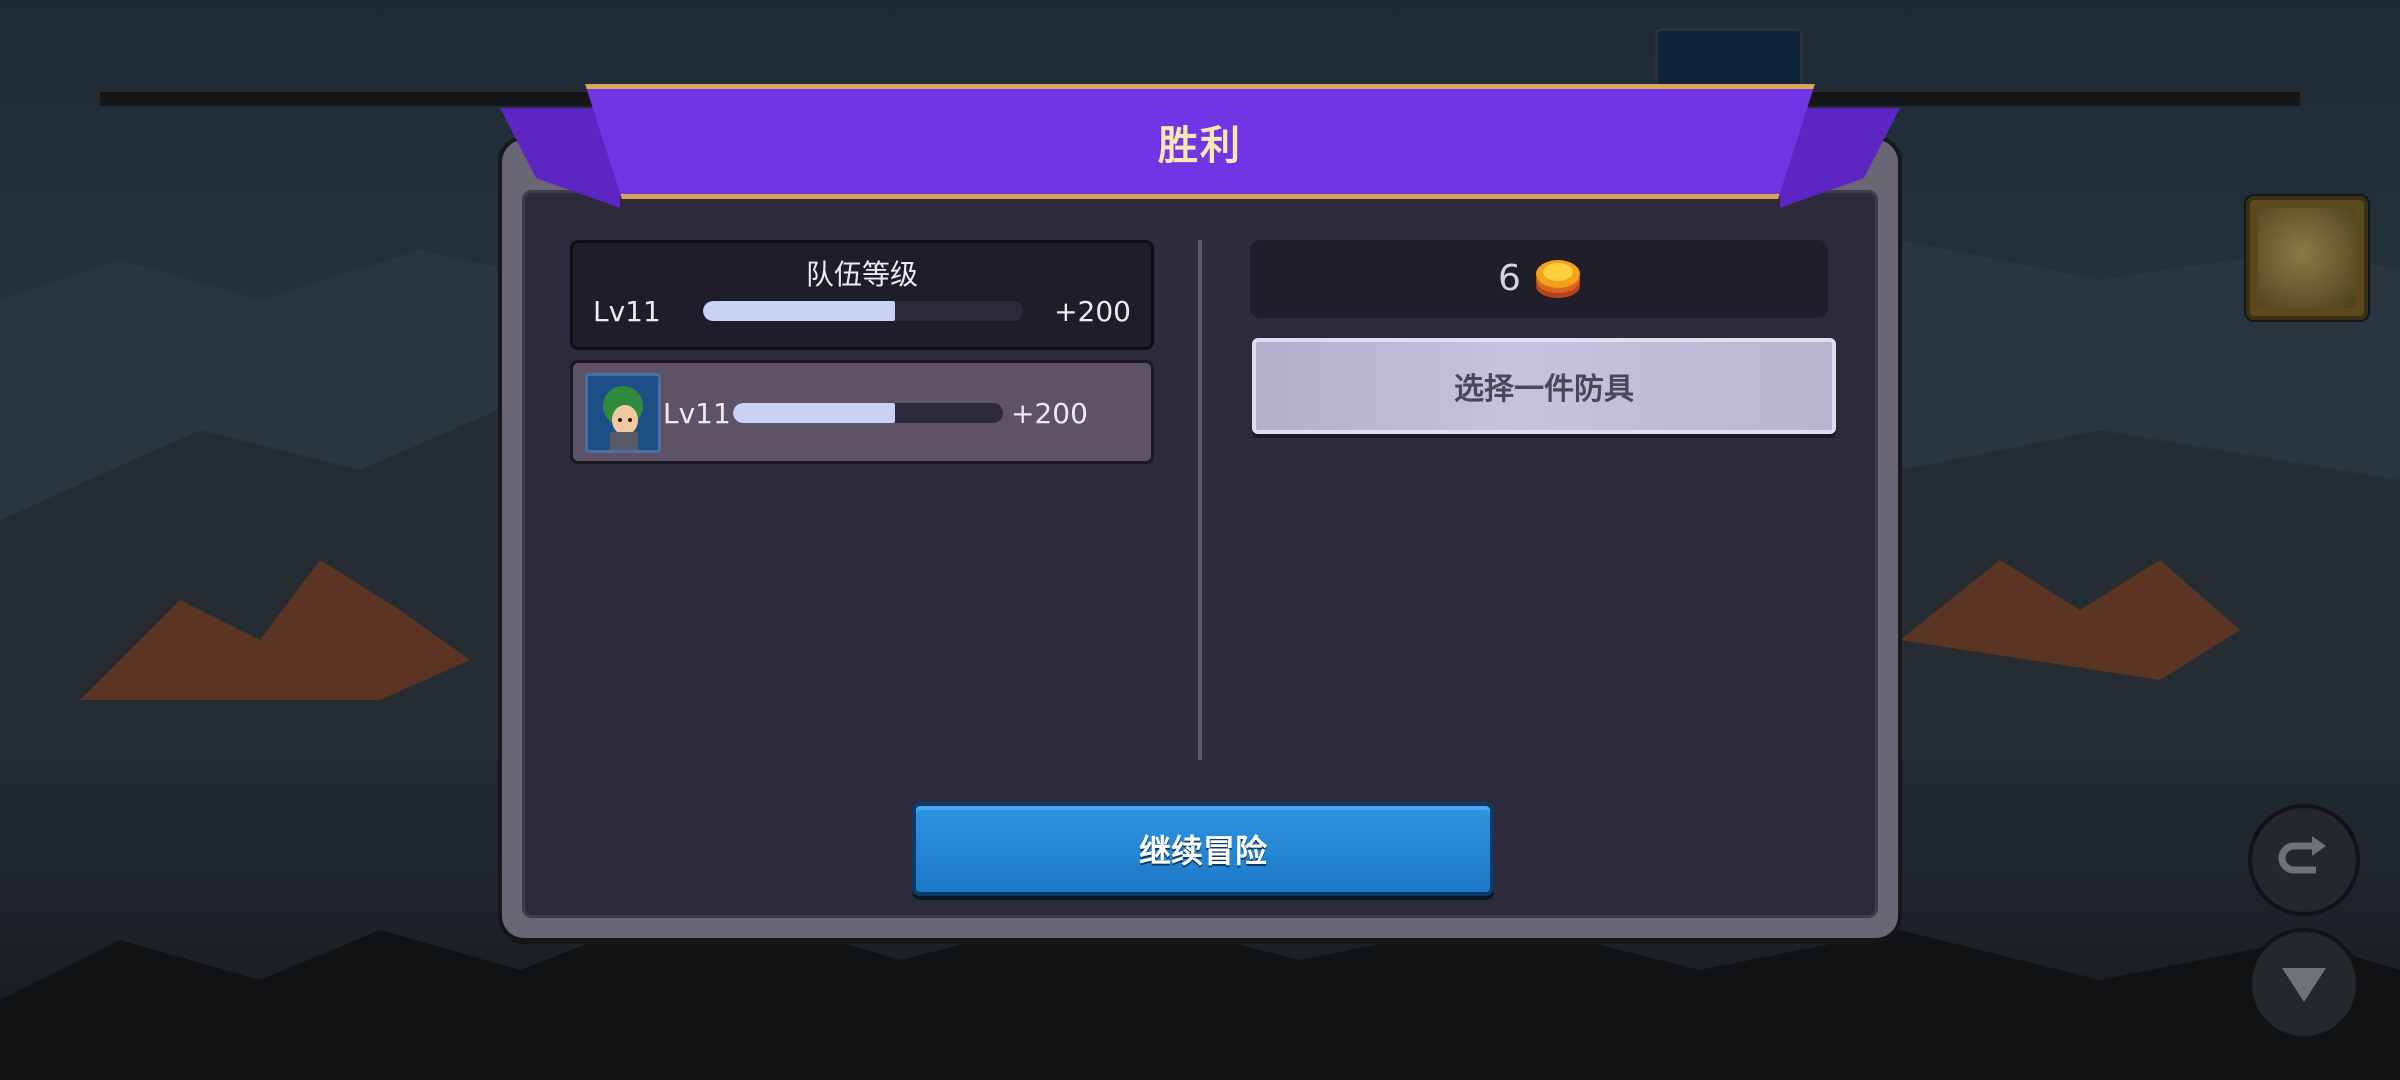  I want to click on column-divider, so click(1200, 500).